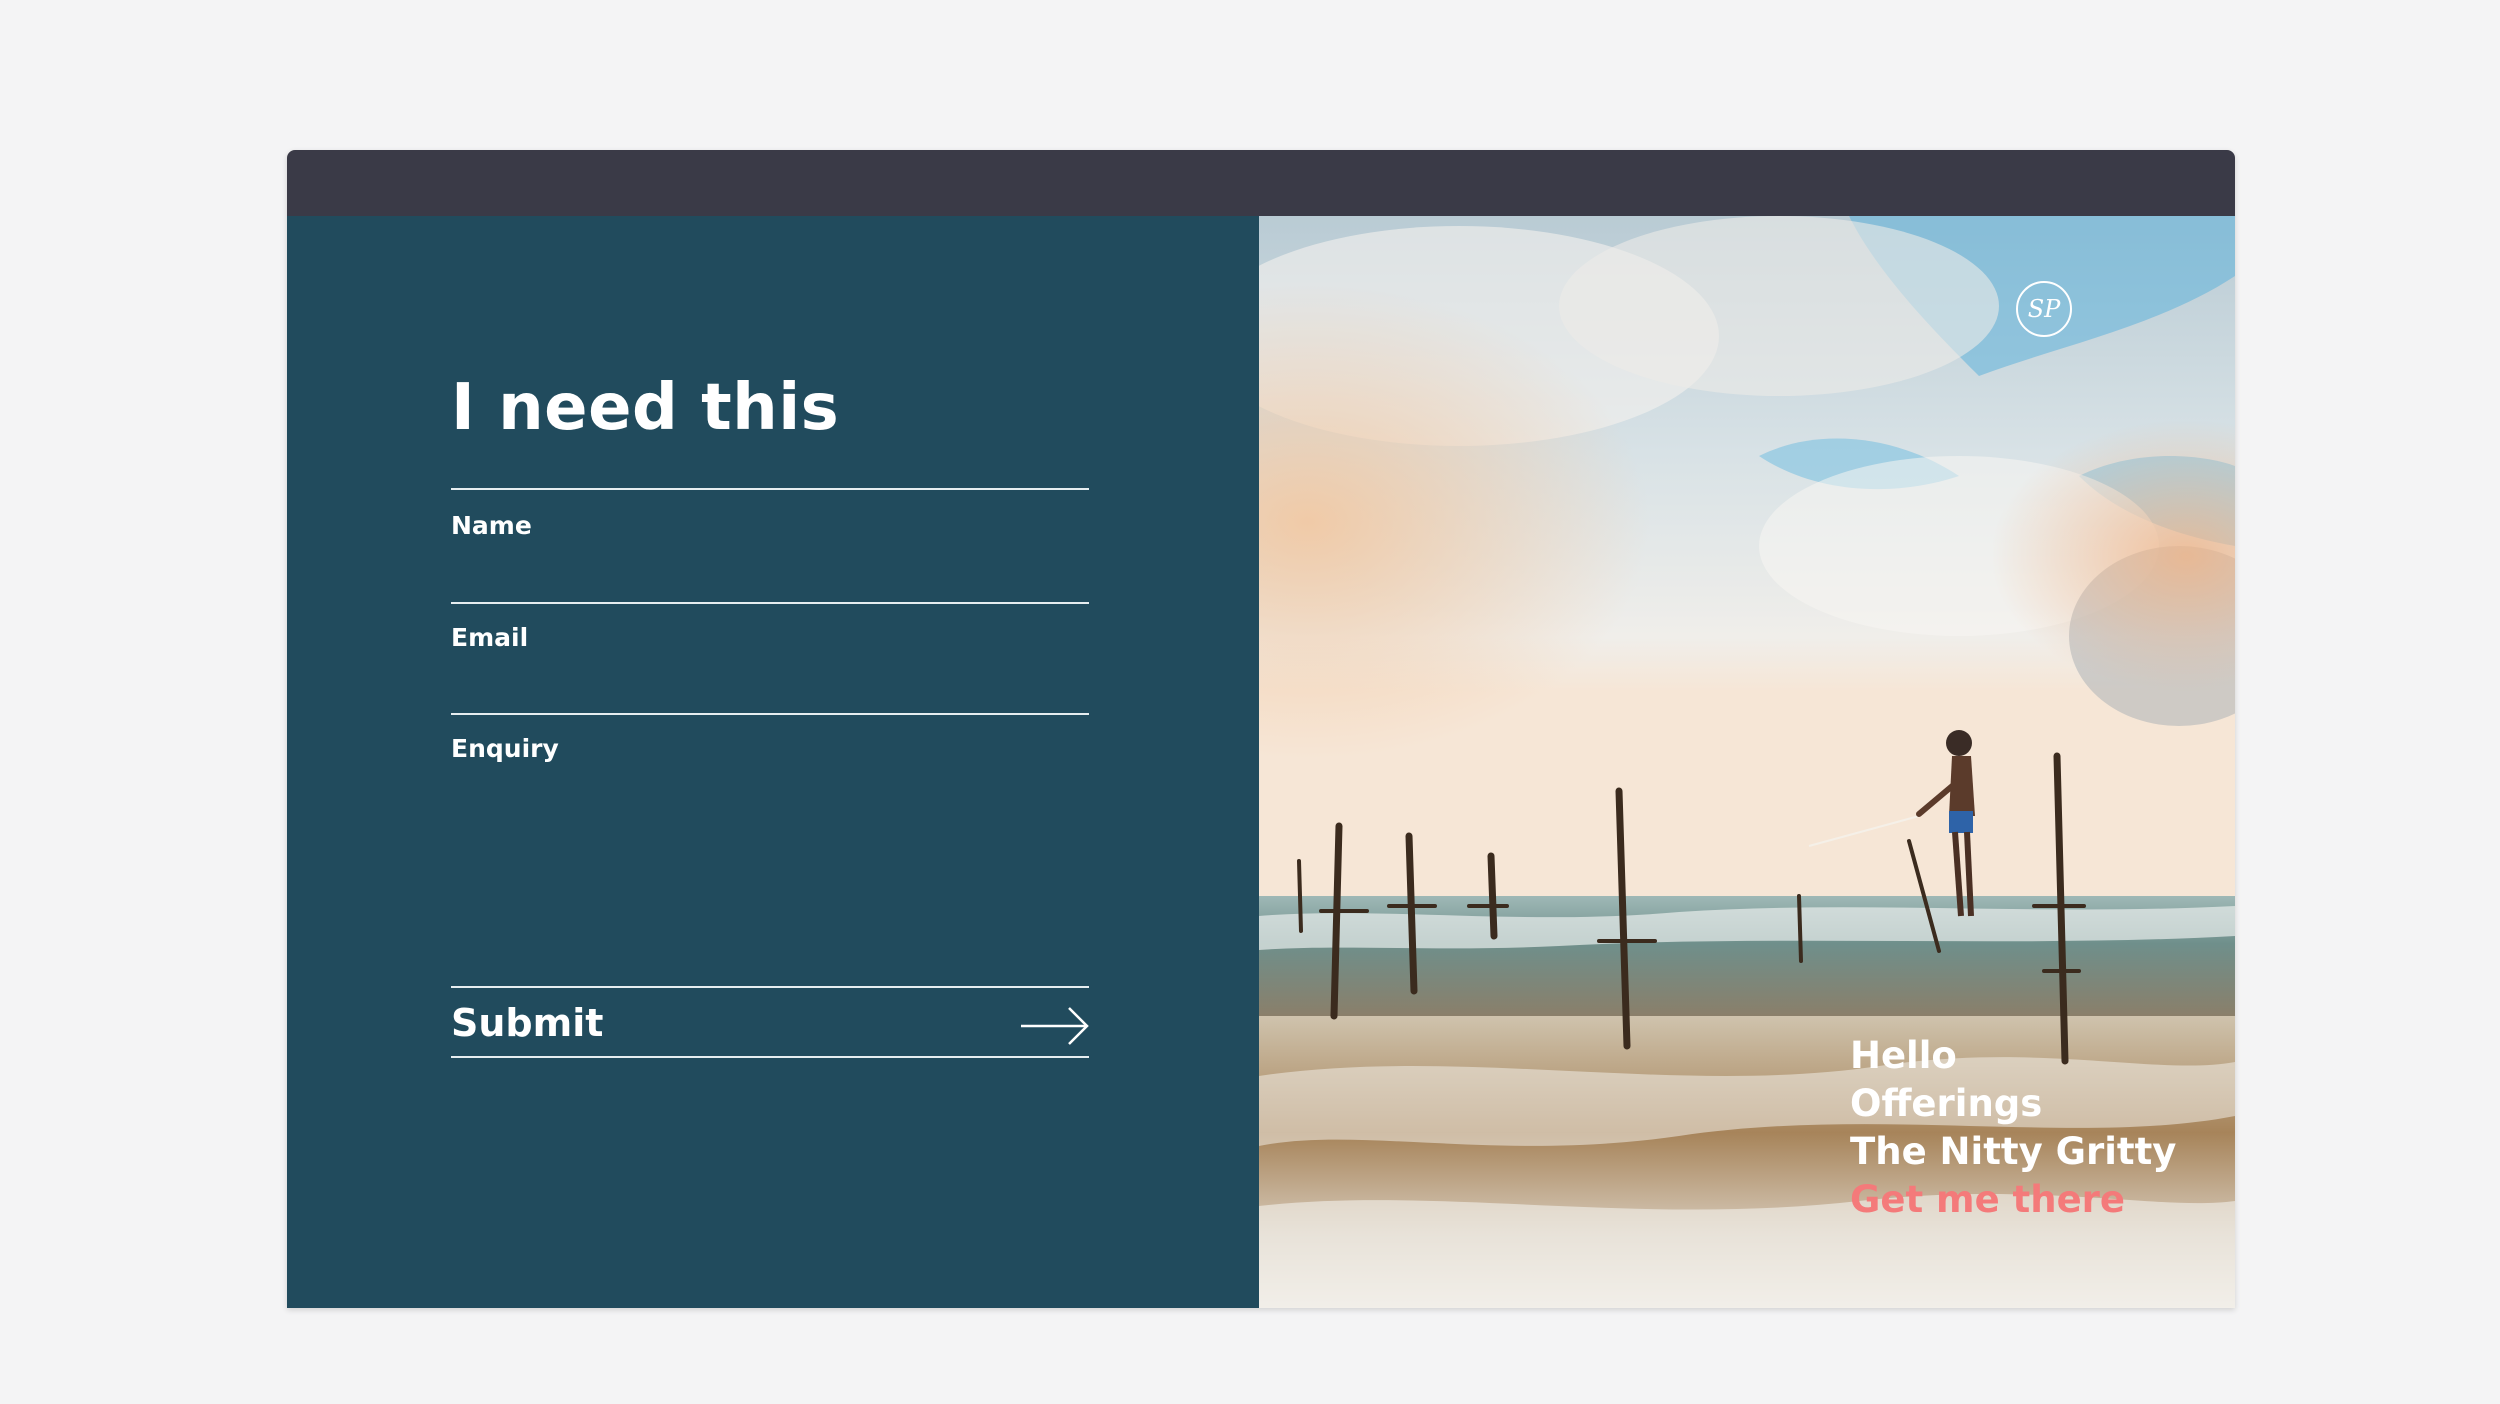 The image size is (2500, 1404). What do you see at coordinates (505, 748) in the screenshot?
I see `enquiry-label: Enquiry` at bounding box center [505, 748].